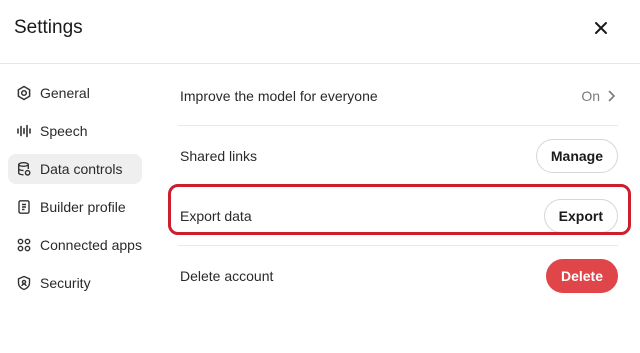 The height and width of the screenshot is (353, 640). I want to click on close-button, so click(601, 28).